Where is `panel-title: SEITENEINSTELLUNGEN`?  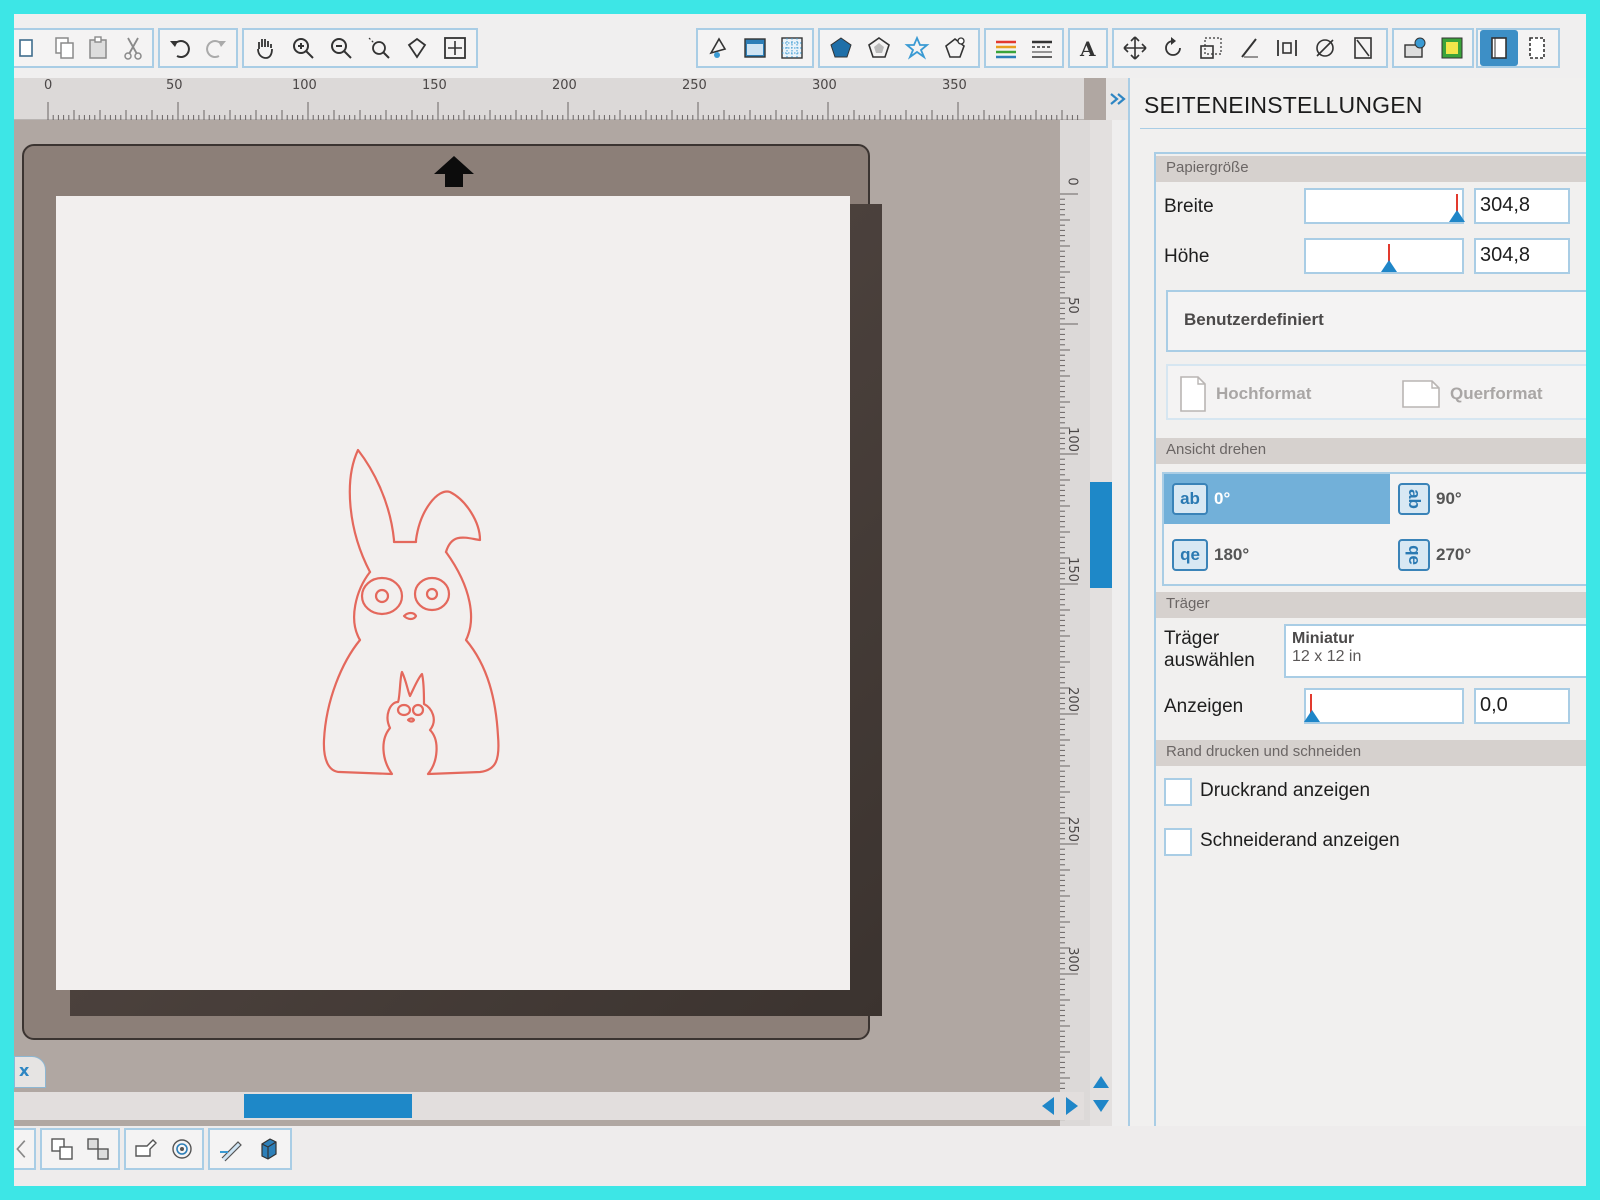
panel-title: SEITENEINSTELLUNGEN is located at coordinates (1283, 105).